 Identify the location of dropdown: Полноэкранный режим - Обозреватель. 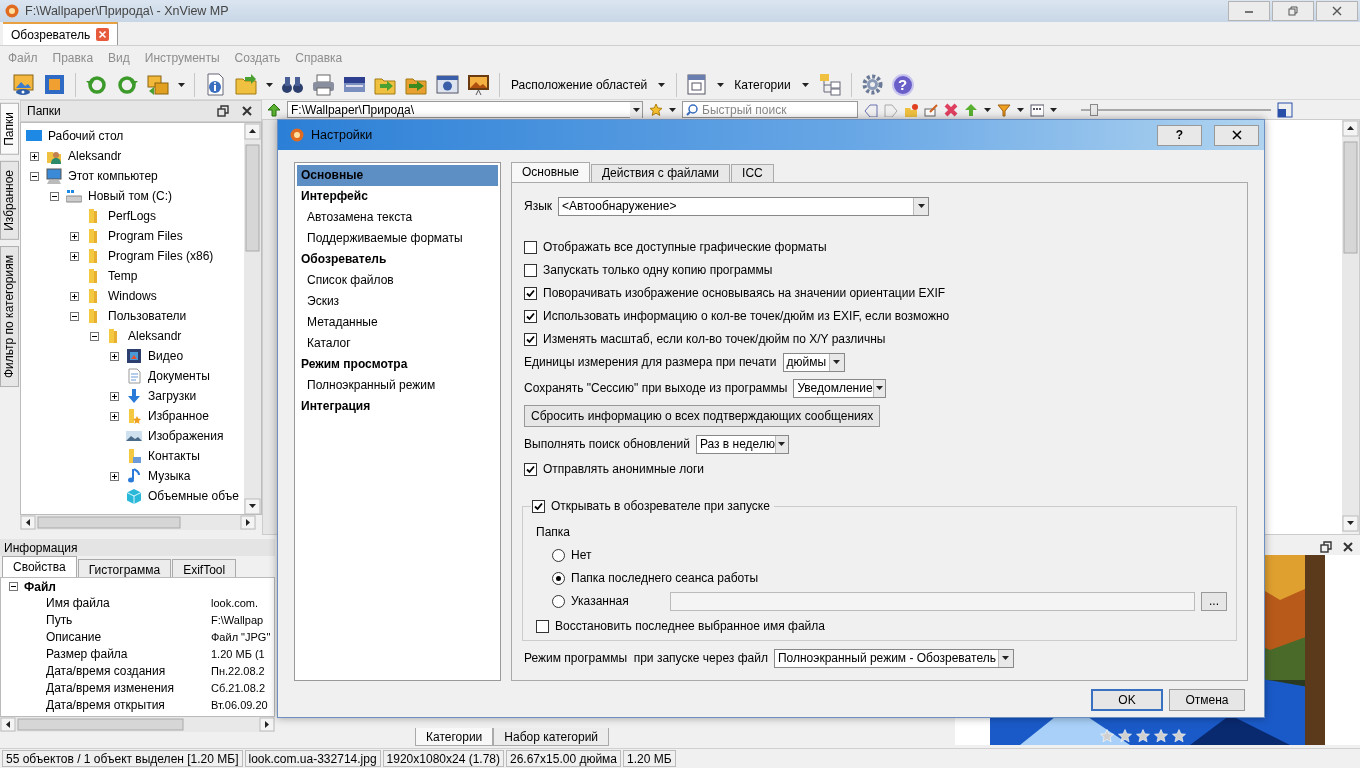
(893, 658).